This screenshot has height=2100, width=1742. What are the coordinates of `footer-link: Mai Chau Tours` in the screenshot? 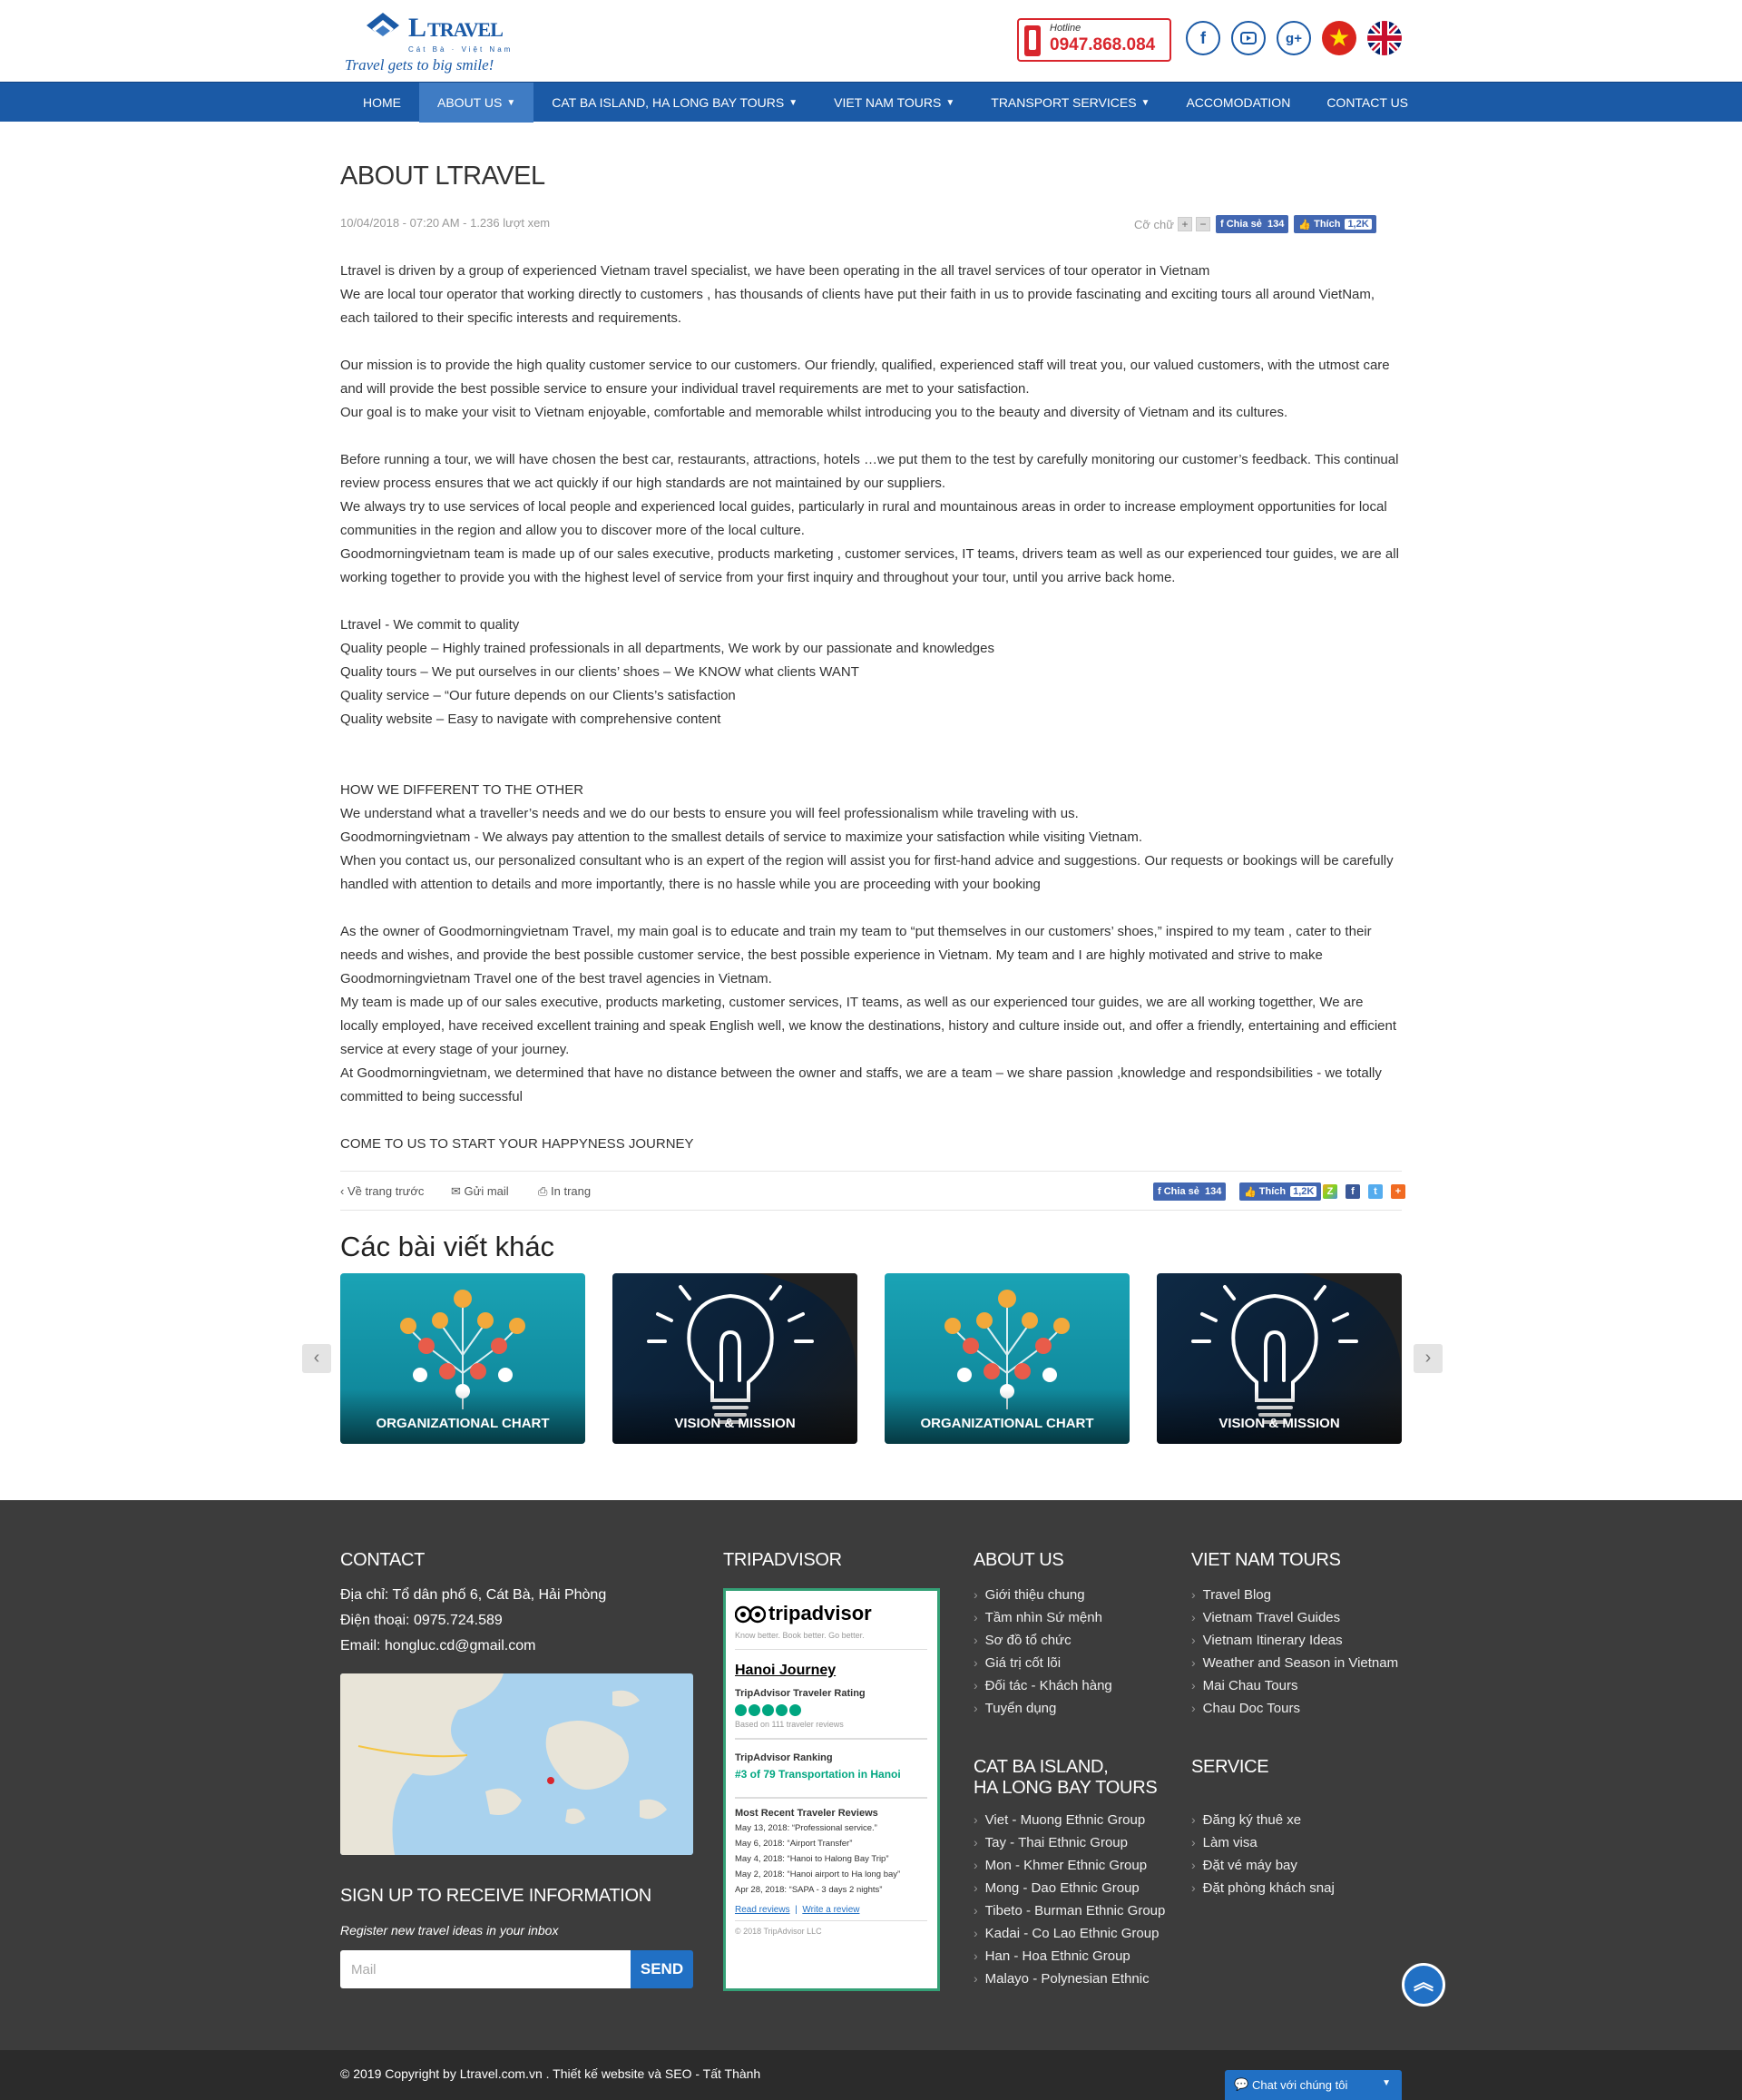 It's located at (1294, 1685).